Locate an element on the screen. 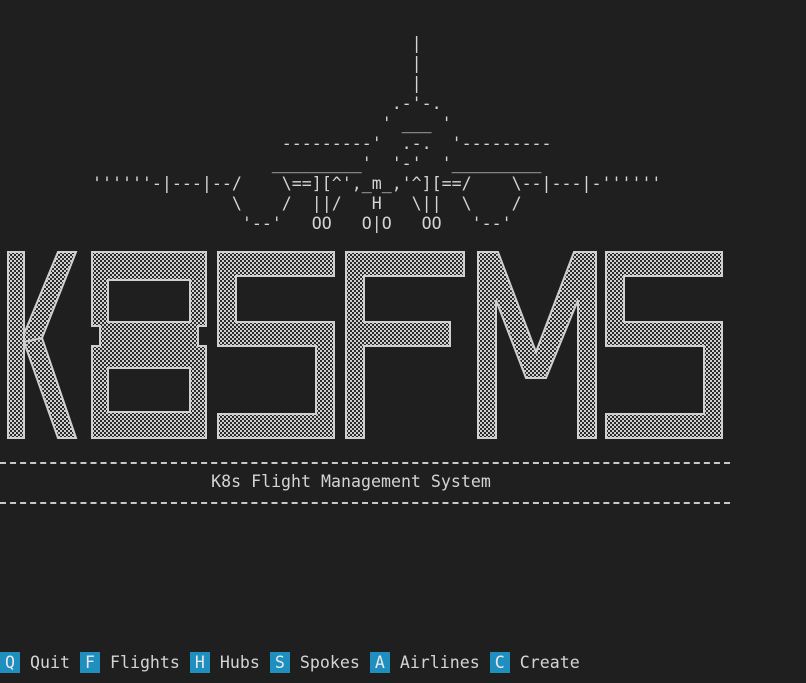 The height and width of the screenshot is (683, 806). create-label: Create is located at coordinates (550, 662).